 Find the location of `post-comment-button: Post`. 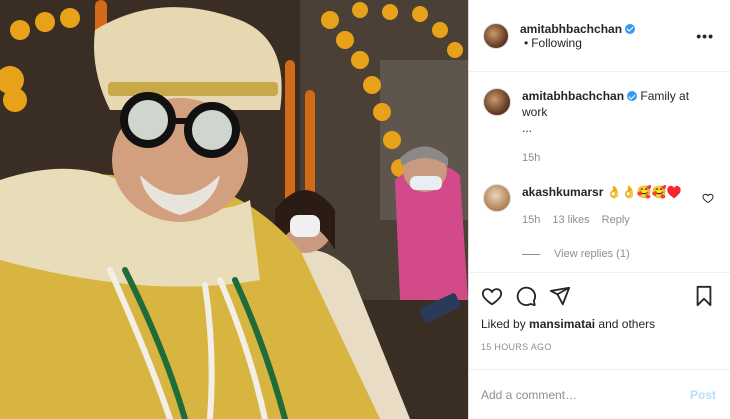

post-comment-button: Post is located at coordinates (703, 395).